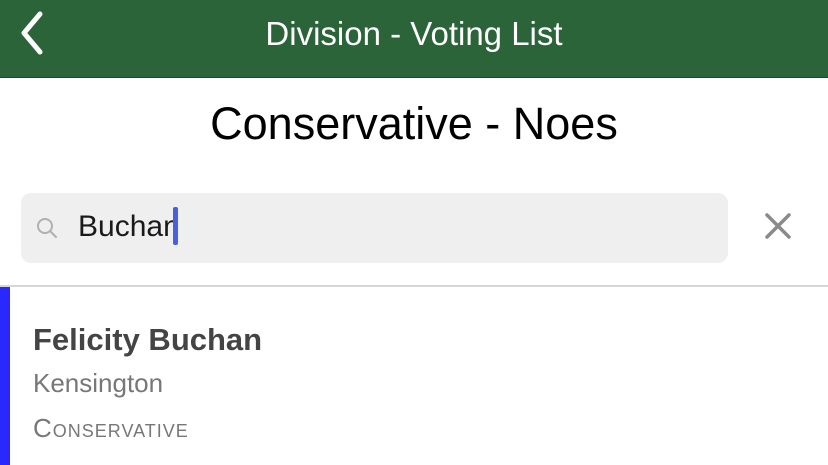 The height and width of the screenshot is (465, 828). I want to click on clear-search-button, so click(778, 228).